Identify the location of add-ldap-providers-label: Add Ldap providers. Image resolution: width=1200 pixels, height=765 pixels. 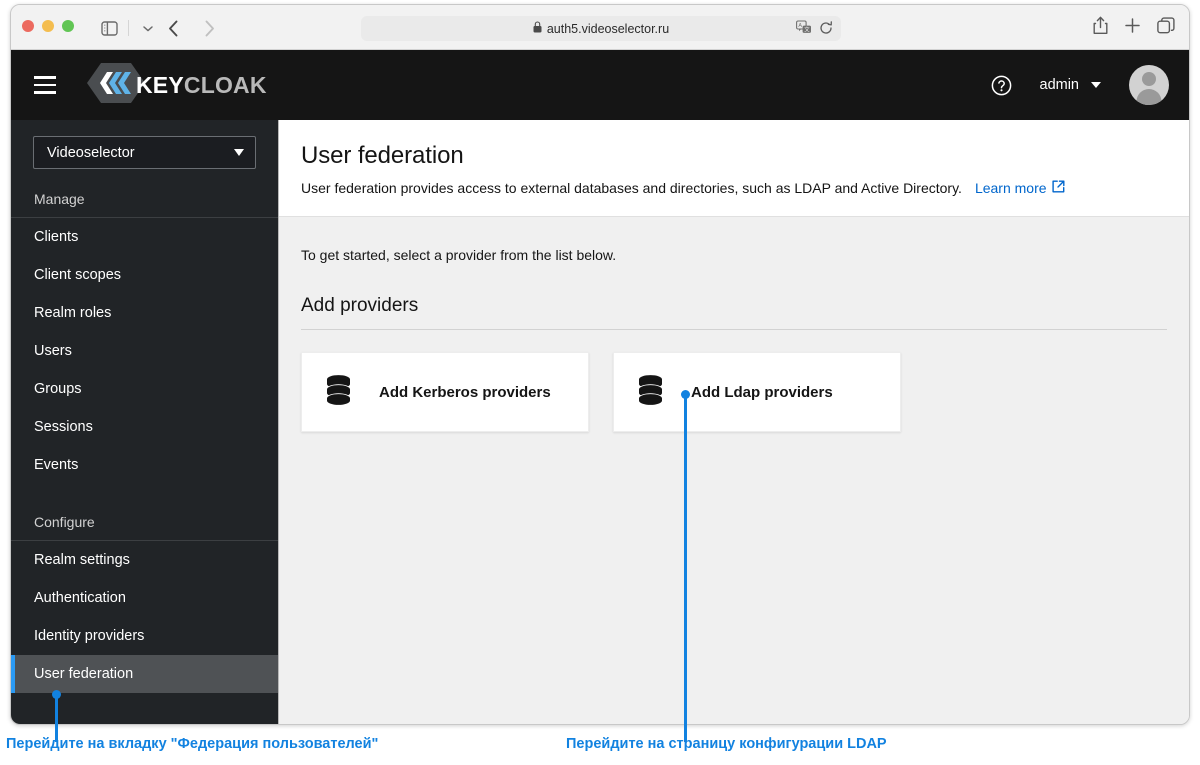
(762, 392).